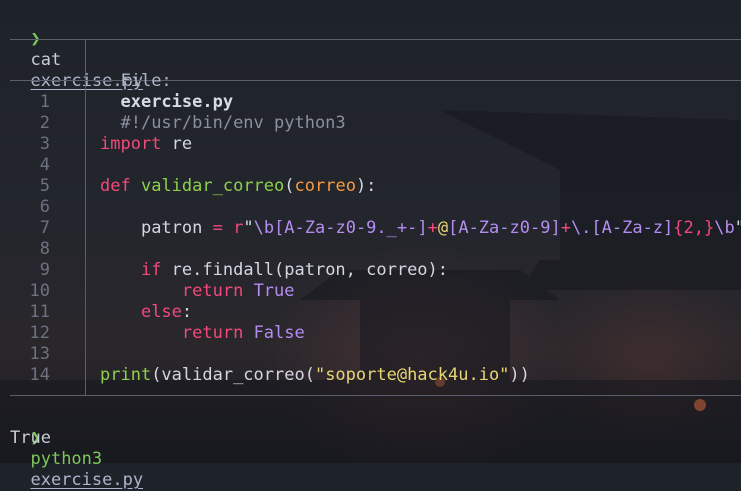  I want to click on email-string: "soporte@hack4u.io", so click(412, 375).